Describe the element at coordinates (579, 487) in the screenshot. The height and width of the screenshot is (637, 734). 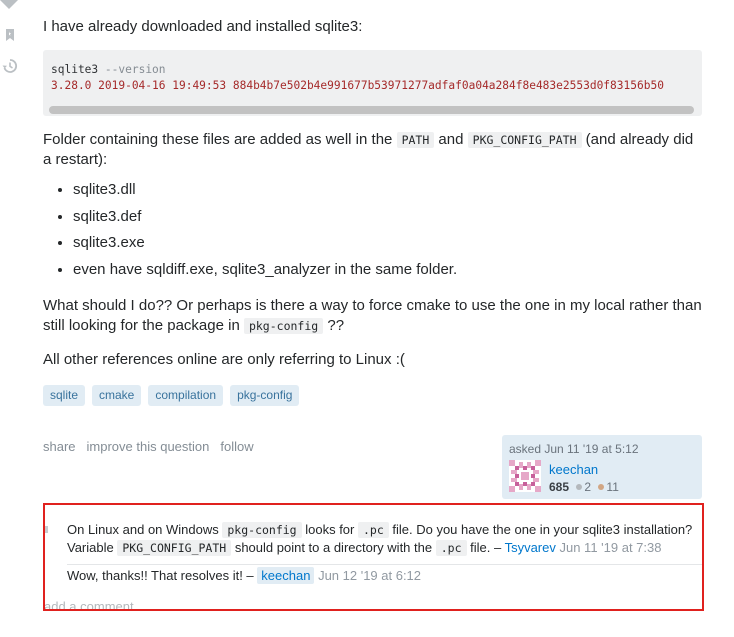
I see `silver-badge-icon` at that location.